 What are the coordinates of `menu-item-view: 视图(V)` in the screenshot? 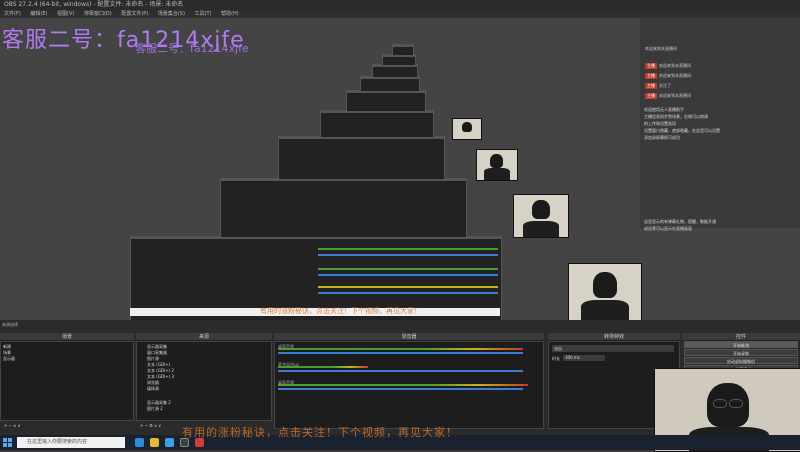 It's located at (65, 14).